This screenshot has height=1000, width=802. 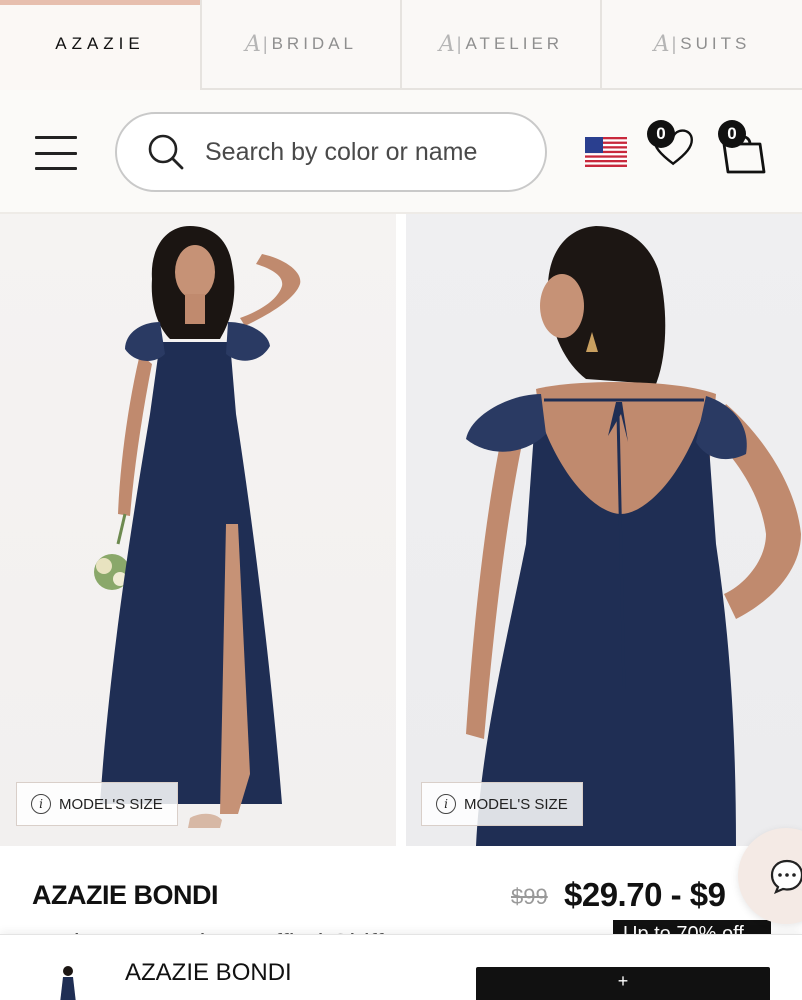 I want to click on site-header: 0 0, so click(x=401, y=152).